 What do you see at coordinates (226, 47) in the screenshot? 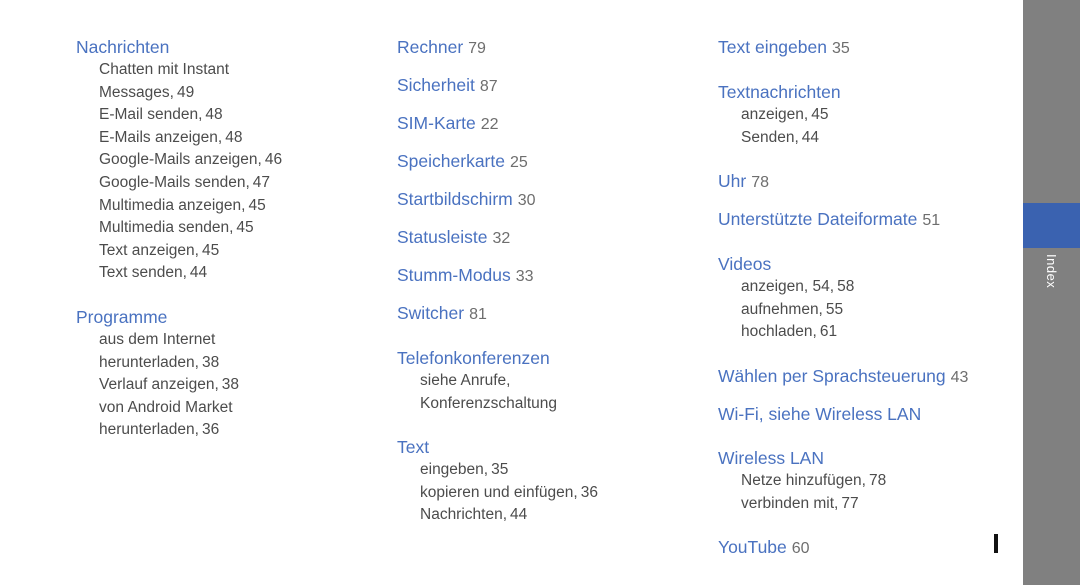
I see `index-heading: Nachrichten` at bounding box center [226, 47].